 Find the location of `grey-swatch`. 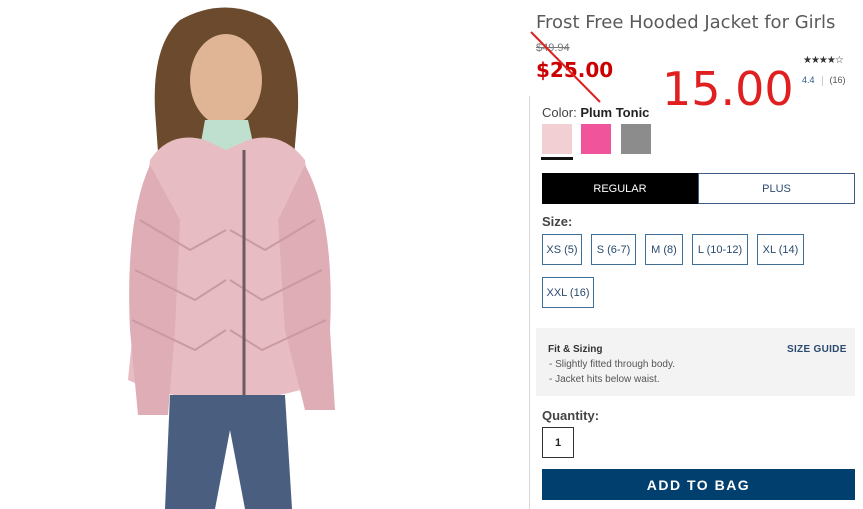

grey-swatch is located at coordinates (636, 139).